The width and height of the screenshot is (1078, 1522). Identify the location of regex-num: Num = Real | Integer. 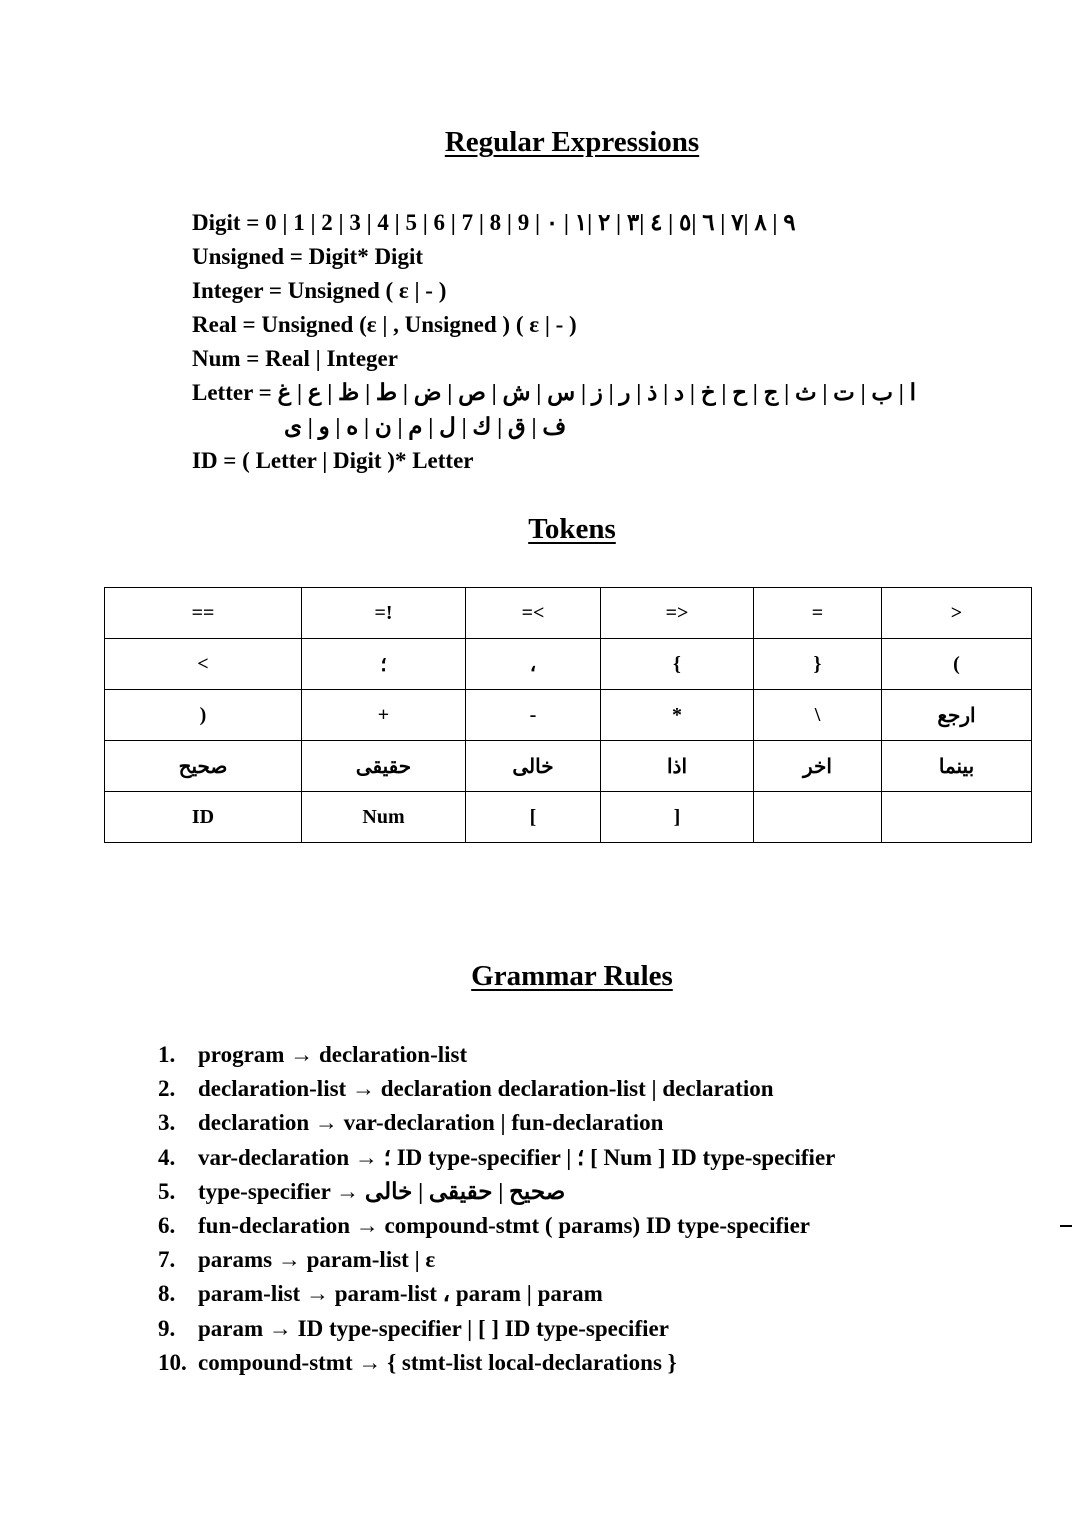
(295, 358).